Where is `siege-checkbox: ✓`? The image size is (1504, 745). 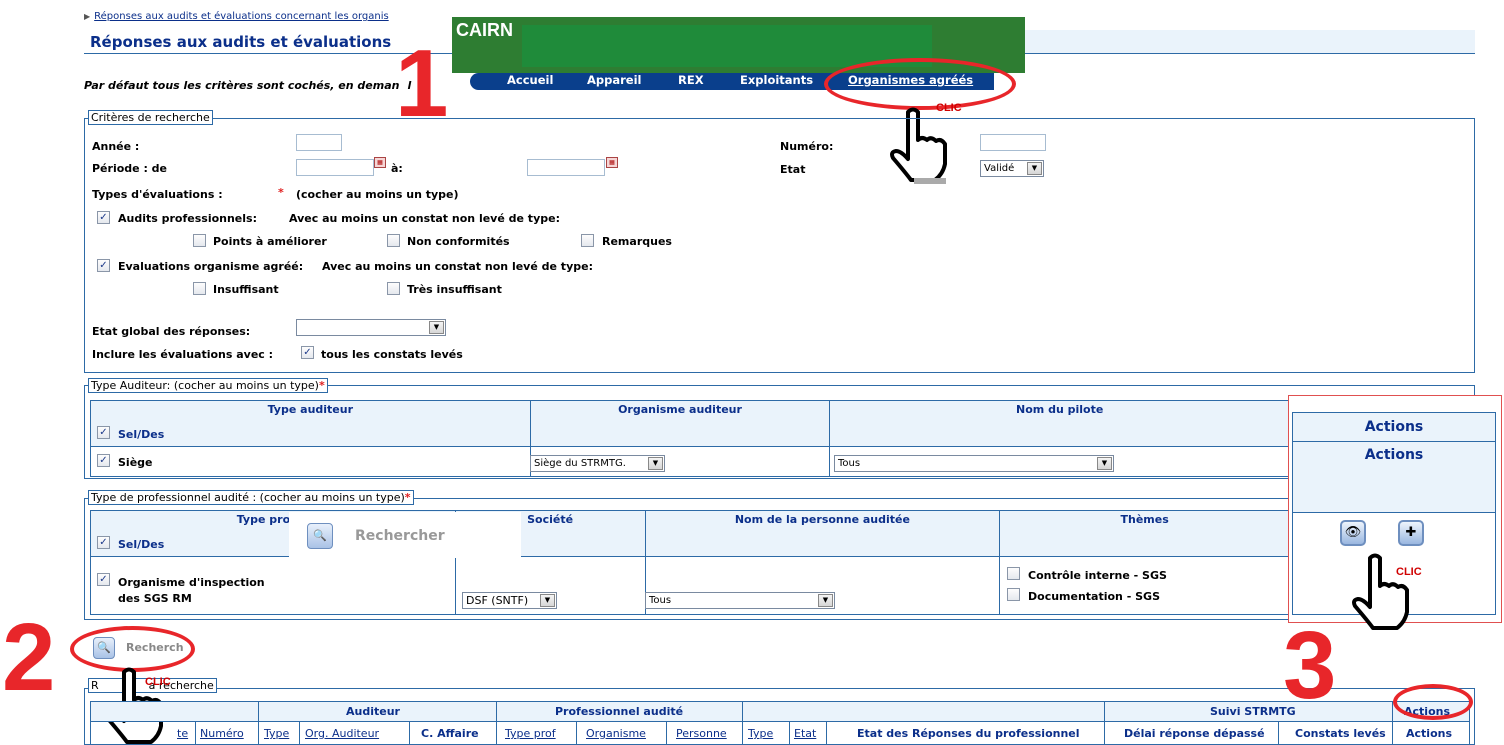
siege-checkbox: ✓ is located at coordinates (103, 460).